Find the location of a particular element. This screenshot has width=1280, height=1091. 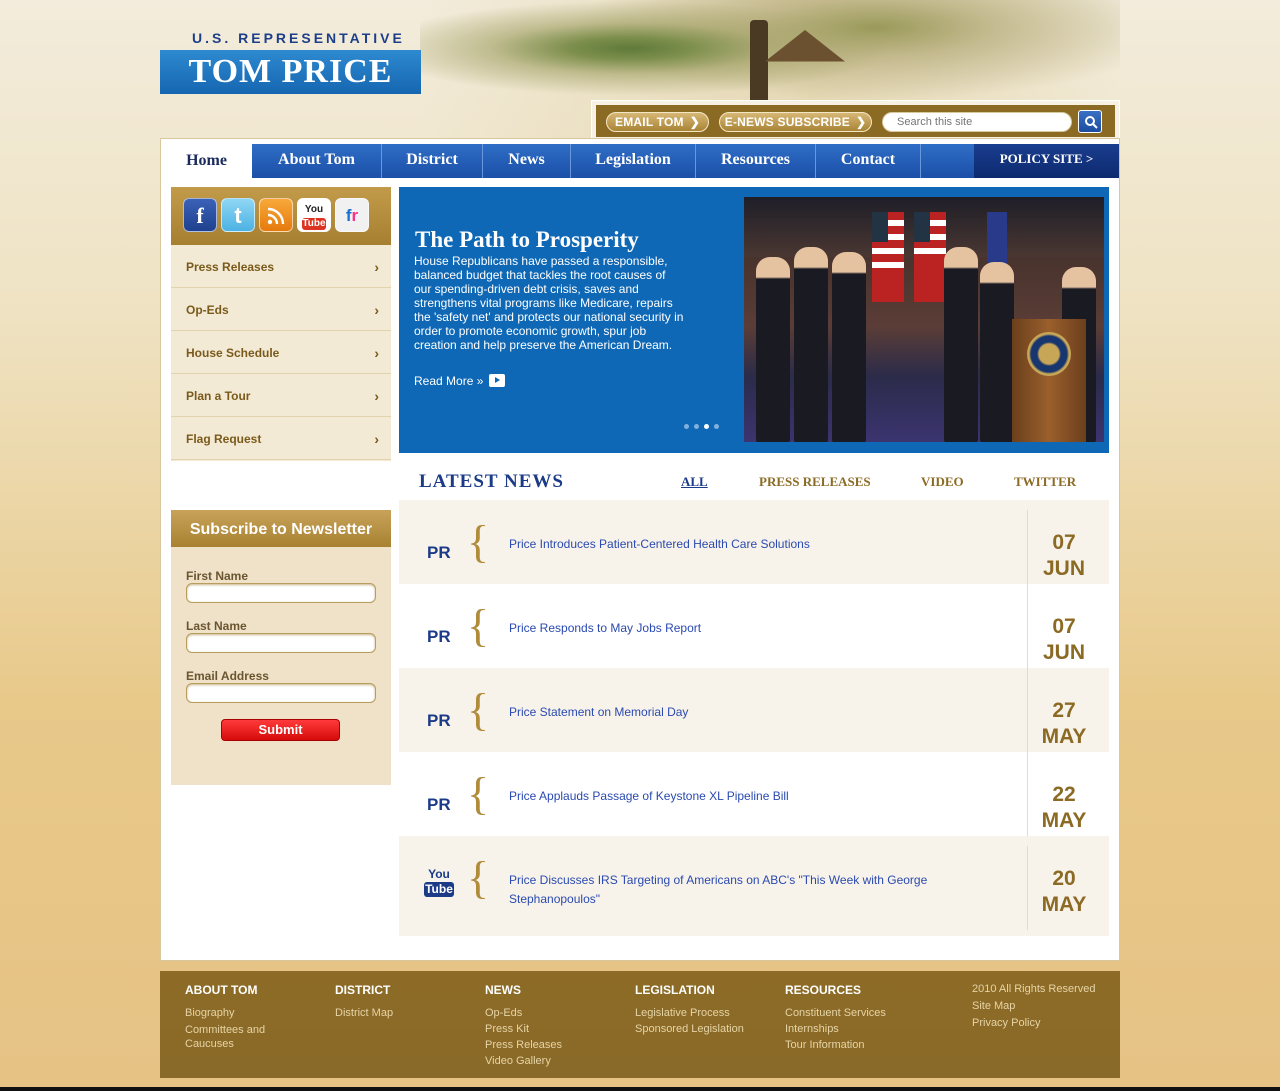

site-logo: U.S. REPRESENTATIVE TOM PRICE is located at coordinates (290, 62).